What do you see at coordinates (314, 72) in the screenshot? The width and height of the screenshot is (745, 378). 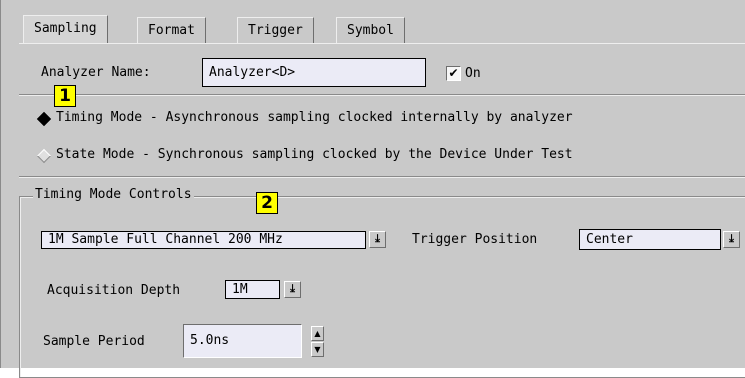 I see `analyzer-name-input: Analyzer<D>` at bounding box center [314, 72].